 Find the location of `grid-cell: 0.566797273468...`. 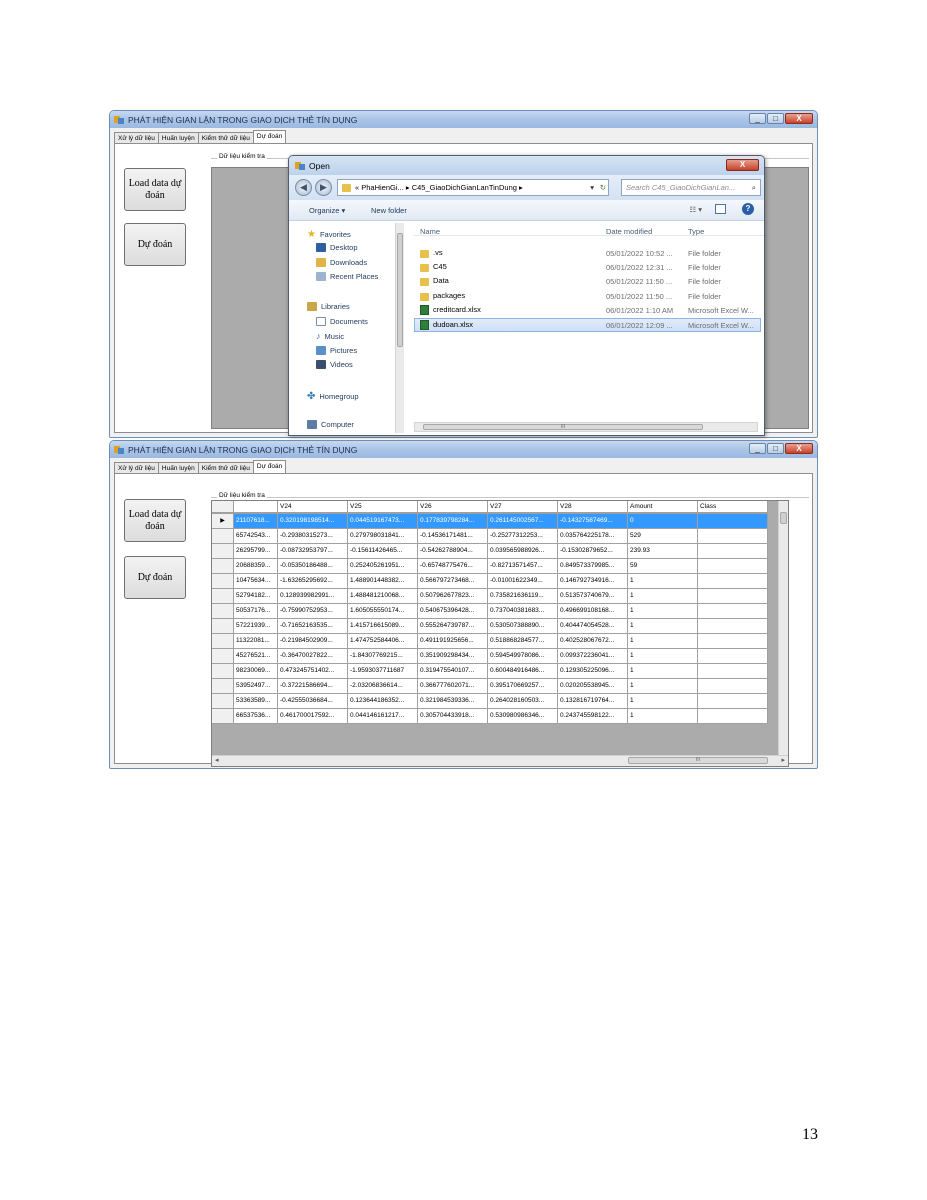

grid-cell: 0.566797273468... is located at coordinates (453, 581).